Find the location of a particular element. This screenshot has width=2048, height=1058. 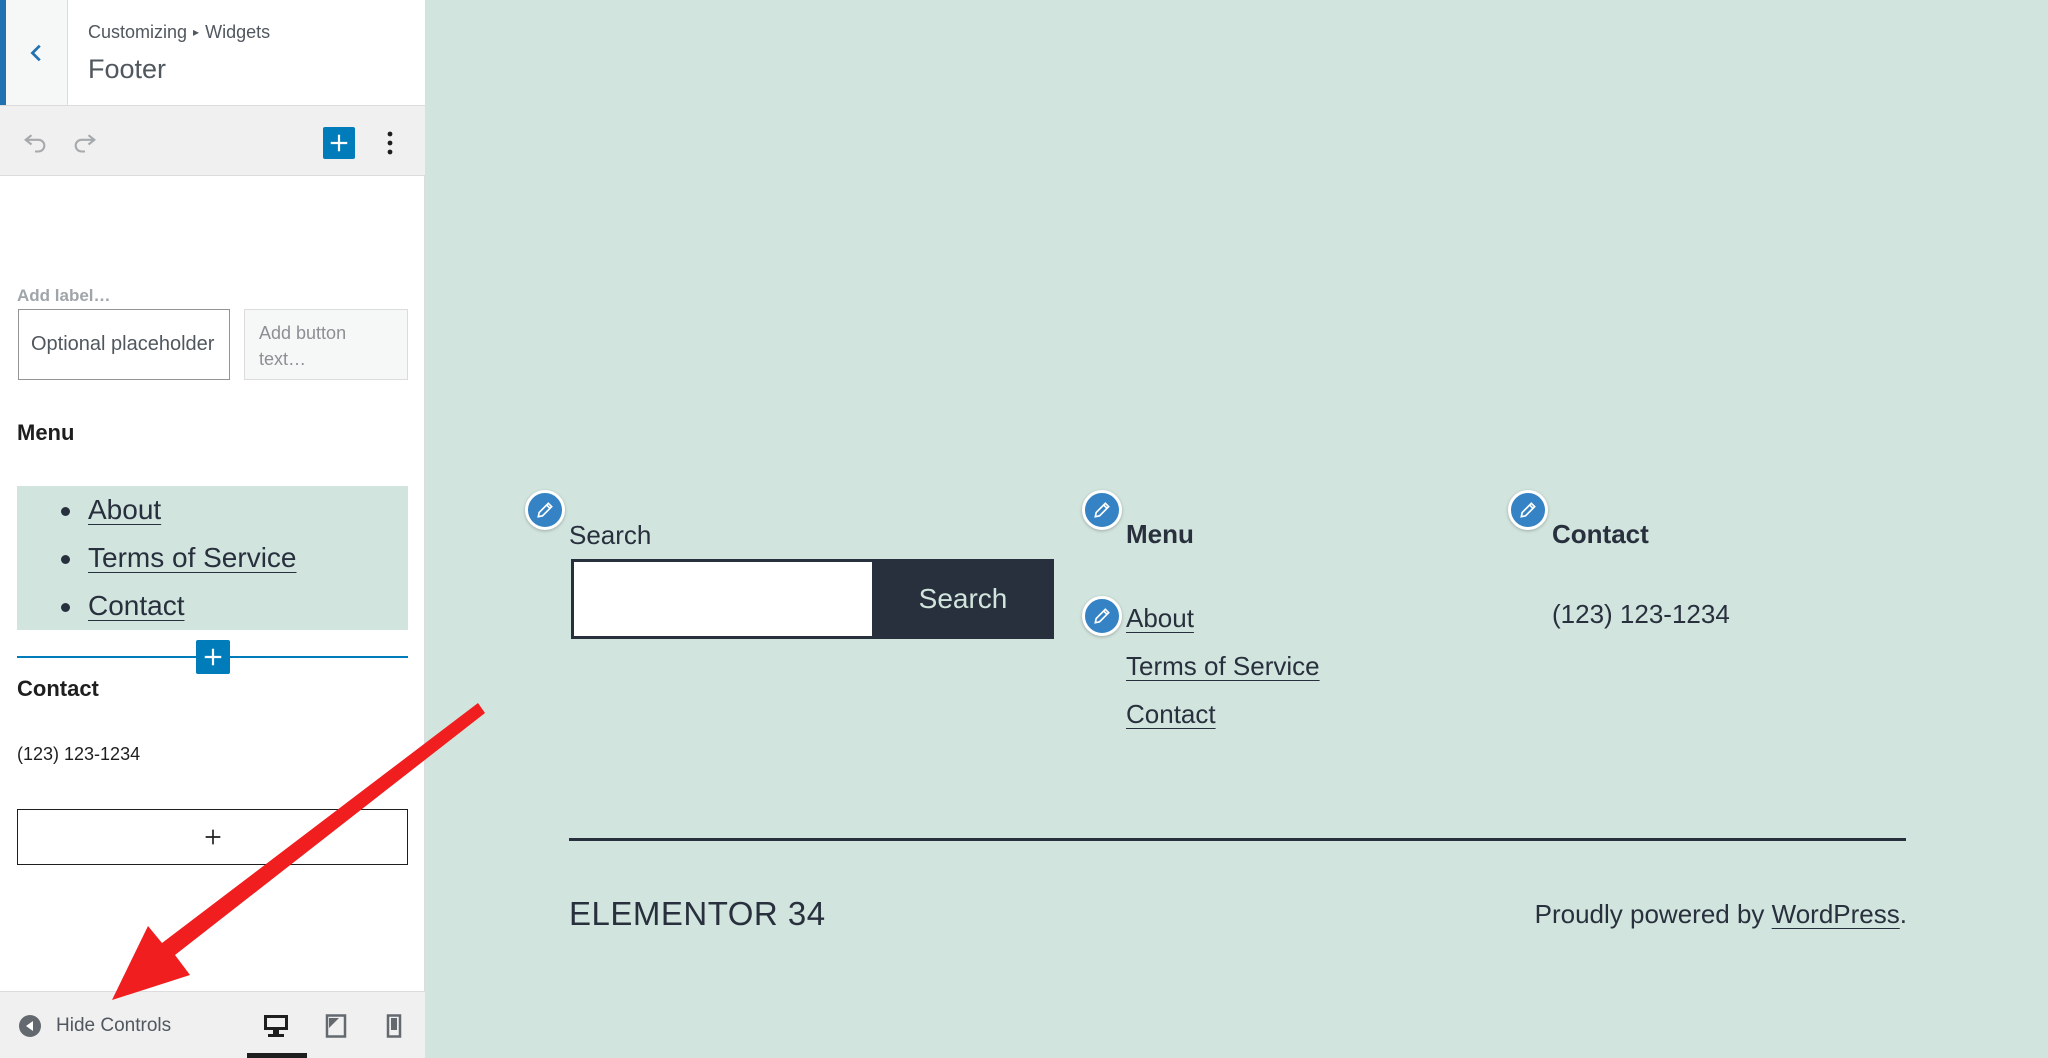

tablet-icon is located at coordinates (336, 1026).